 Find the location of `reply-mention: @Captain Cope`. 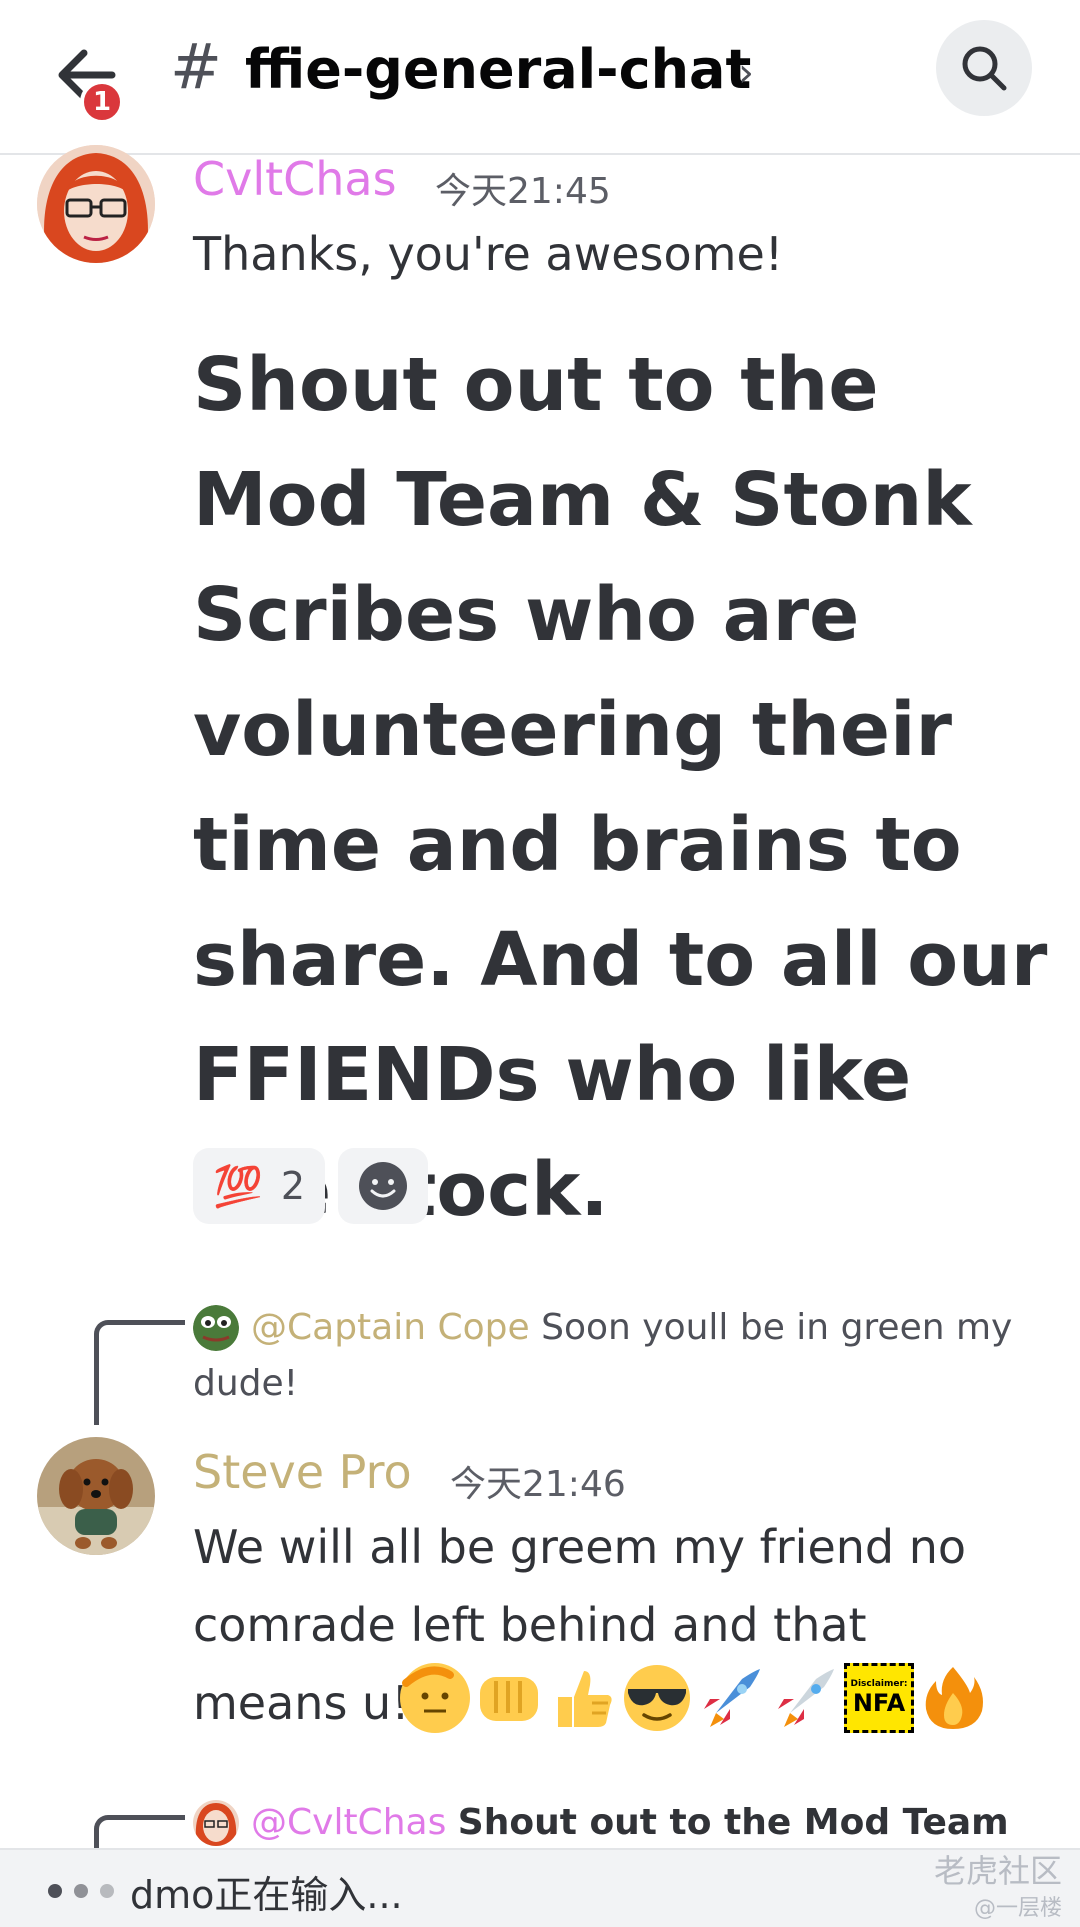

reply-mention: @Captain Cope is located at coordinates (390, 1327).